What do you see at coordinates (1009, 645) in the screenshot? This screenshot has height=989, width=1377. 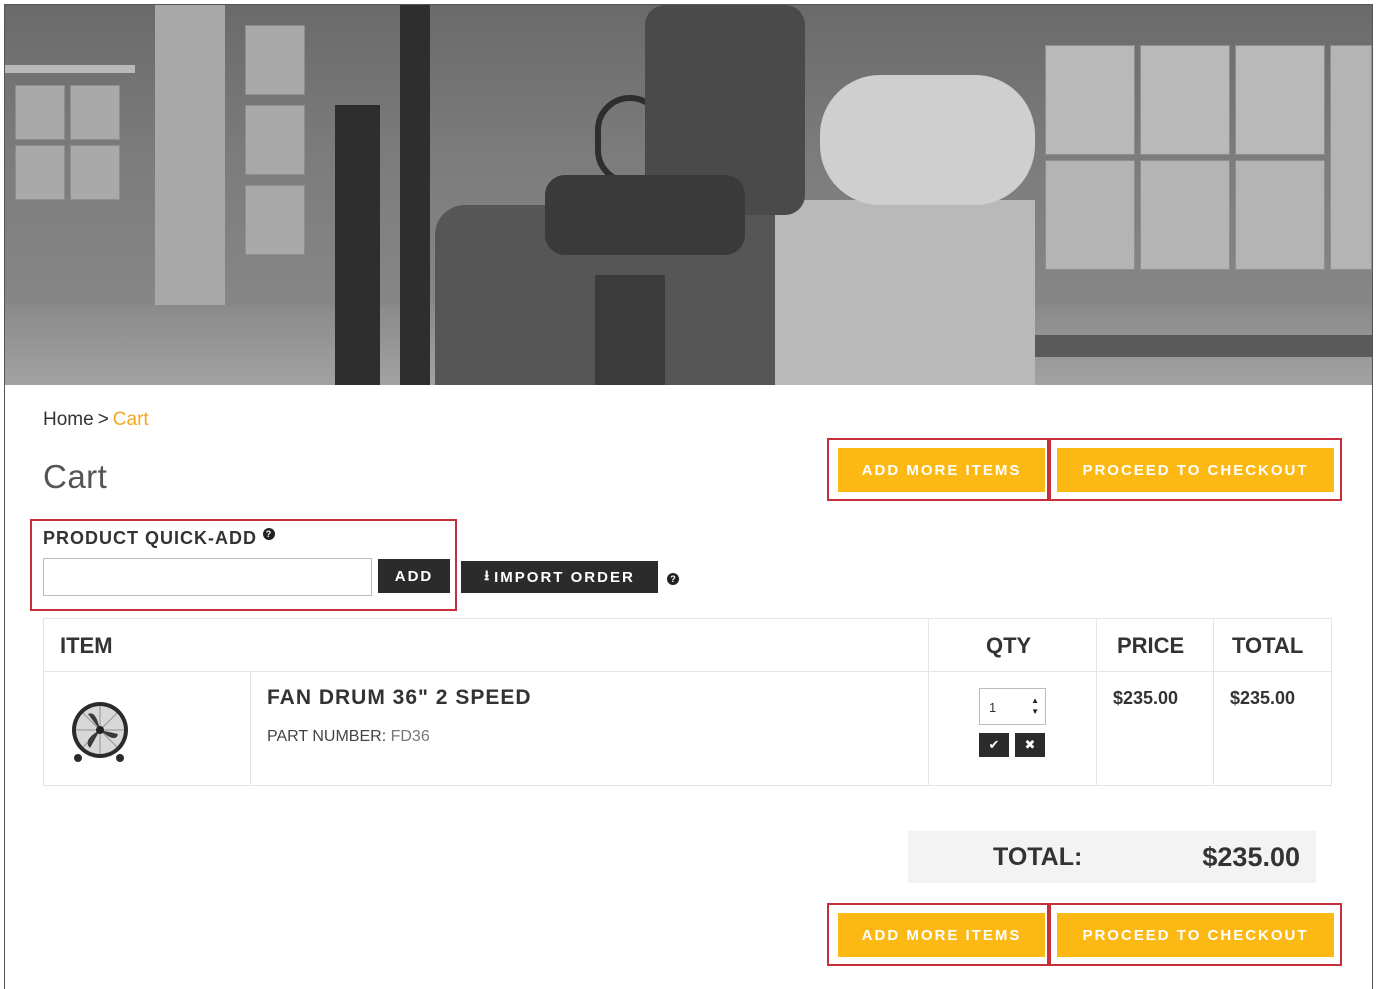 I see `qty-header: QTY` at bounding box center [1009, 645].